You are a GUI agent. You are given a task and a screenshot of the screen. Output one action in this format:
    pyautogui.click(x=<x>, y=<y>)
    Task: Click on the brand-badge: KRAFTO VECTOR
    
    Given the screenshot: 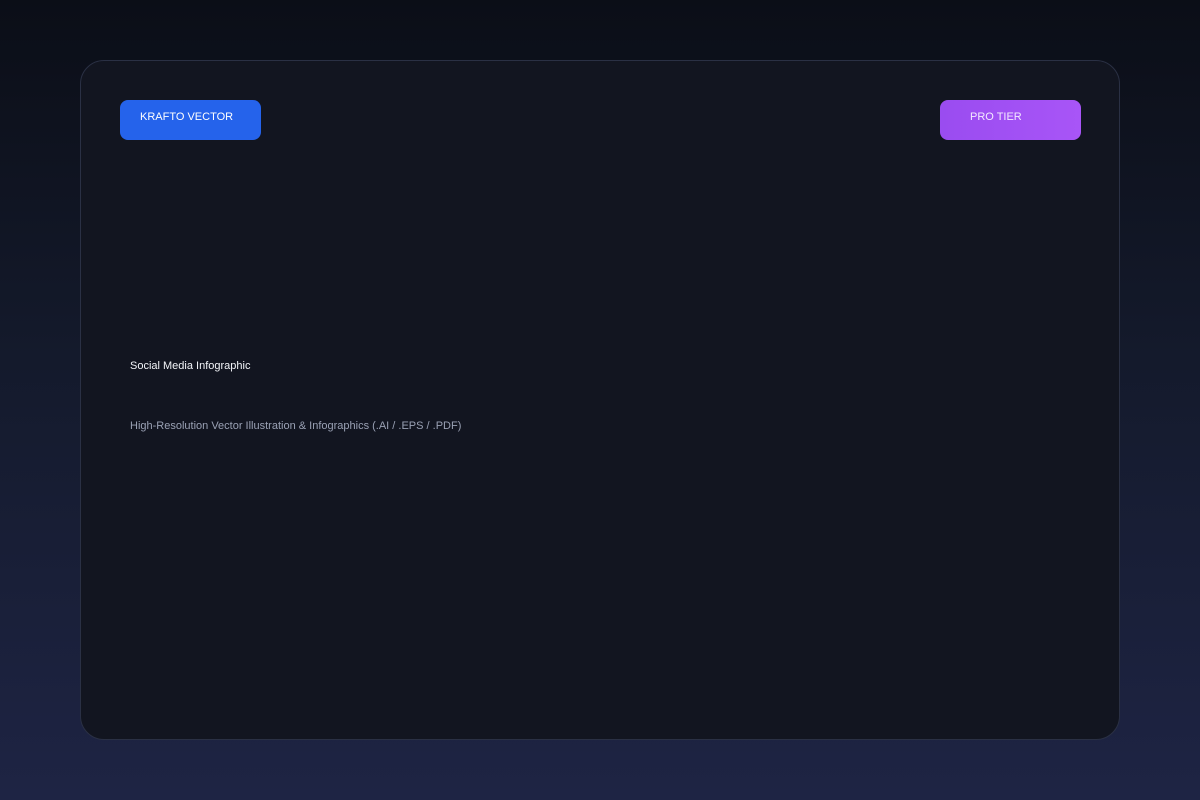 What is the action you would take?
    pyautogui.click(x=190, y=120)
    